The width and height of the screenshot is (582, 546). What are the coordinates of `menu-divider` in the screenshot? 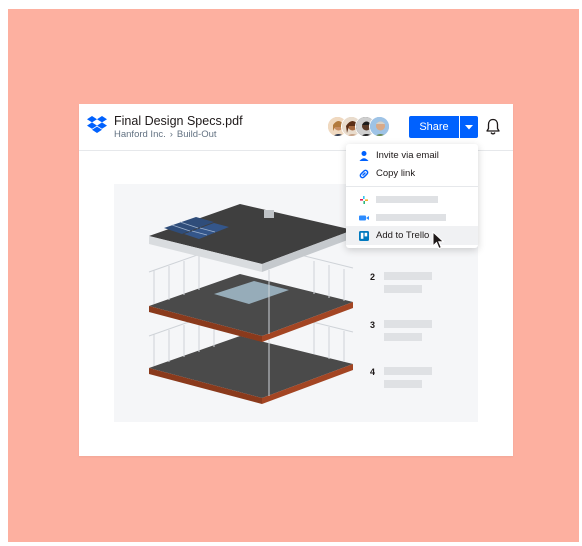 It's located at (412, 186).